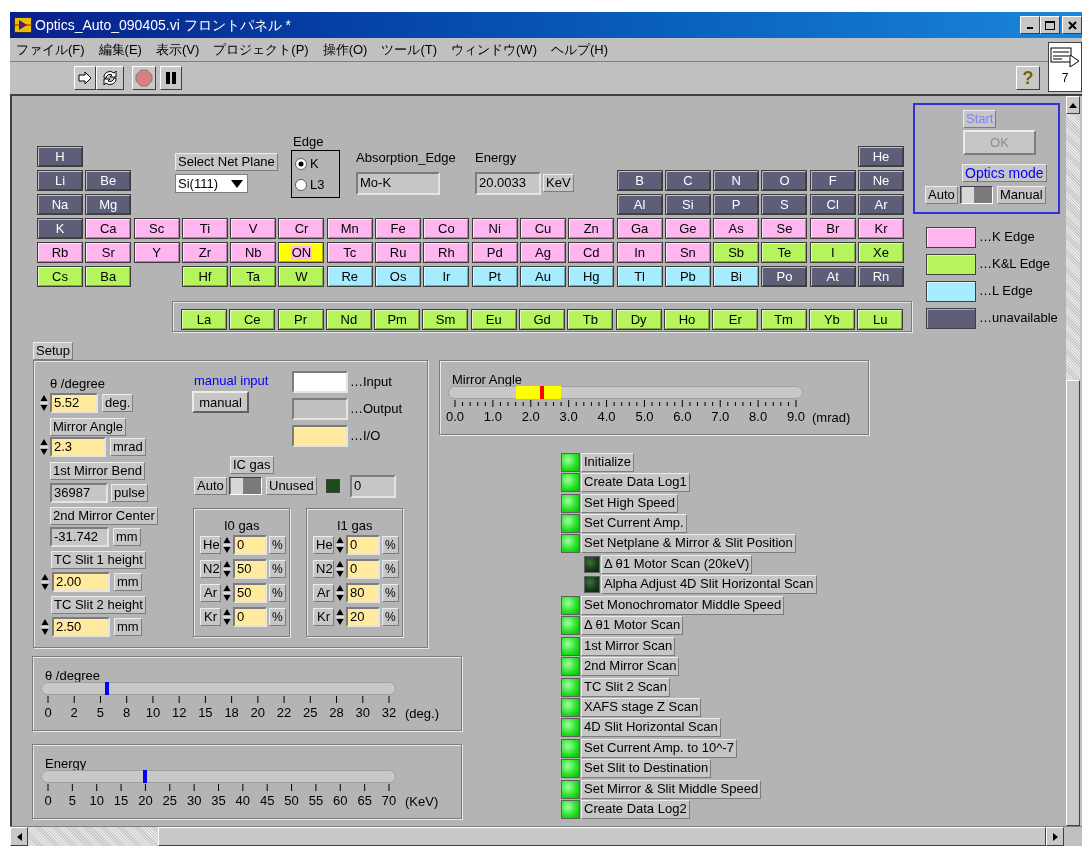 The width and height of the screenshot is (1082, 846). Describe the element at coordinates (60, 204) in the screenshot. I see `element-button: Na` at that location.